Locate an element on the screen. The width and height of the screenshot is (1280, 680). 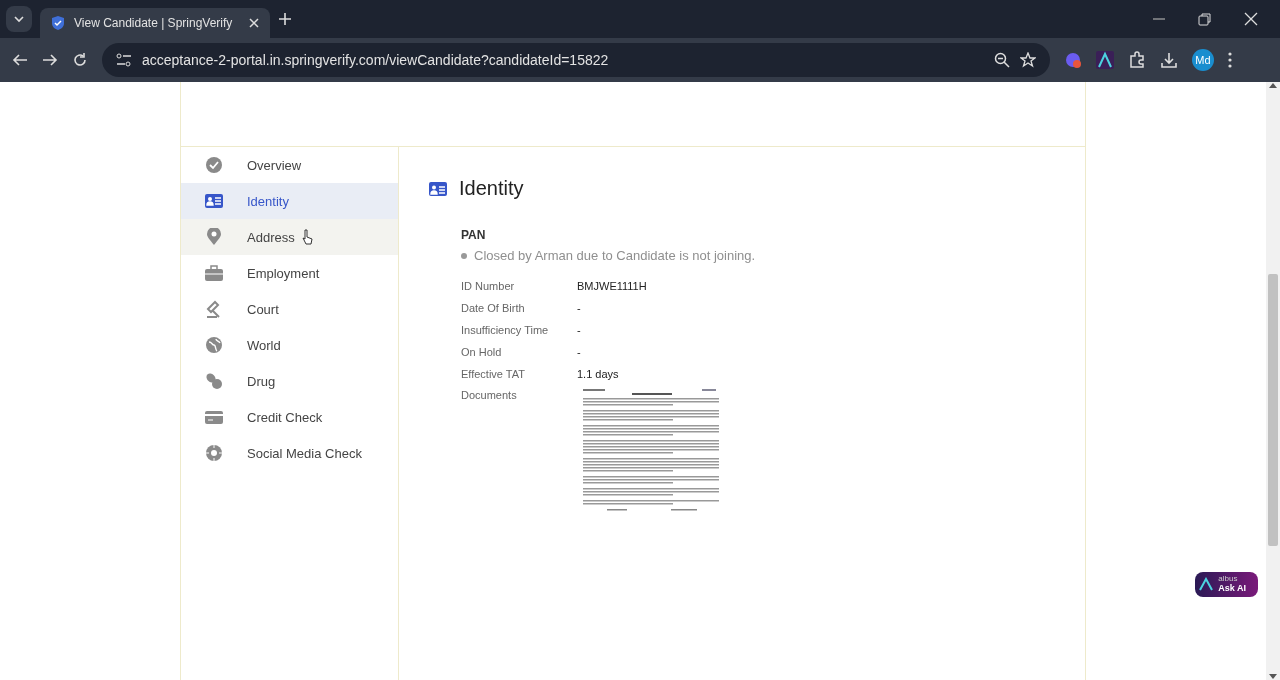
sidebar-item: Drug is located at coordinates (289, 381).